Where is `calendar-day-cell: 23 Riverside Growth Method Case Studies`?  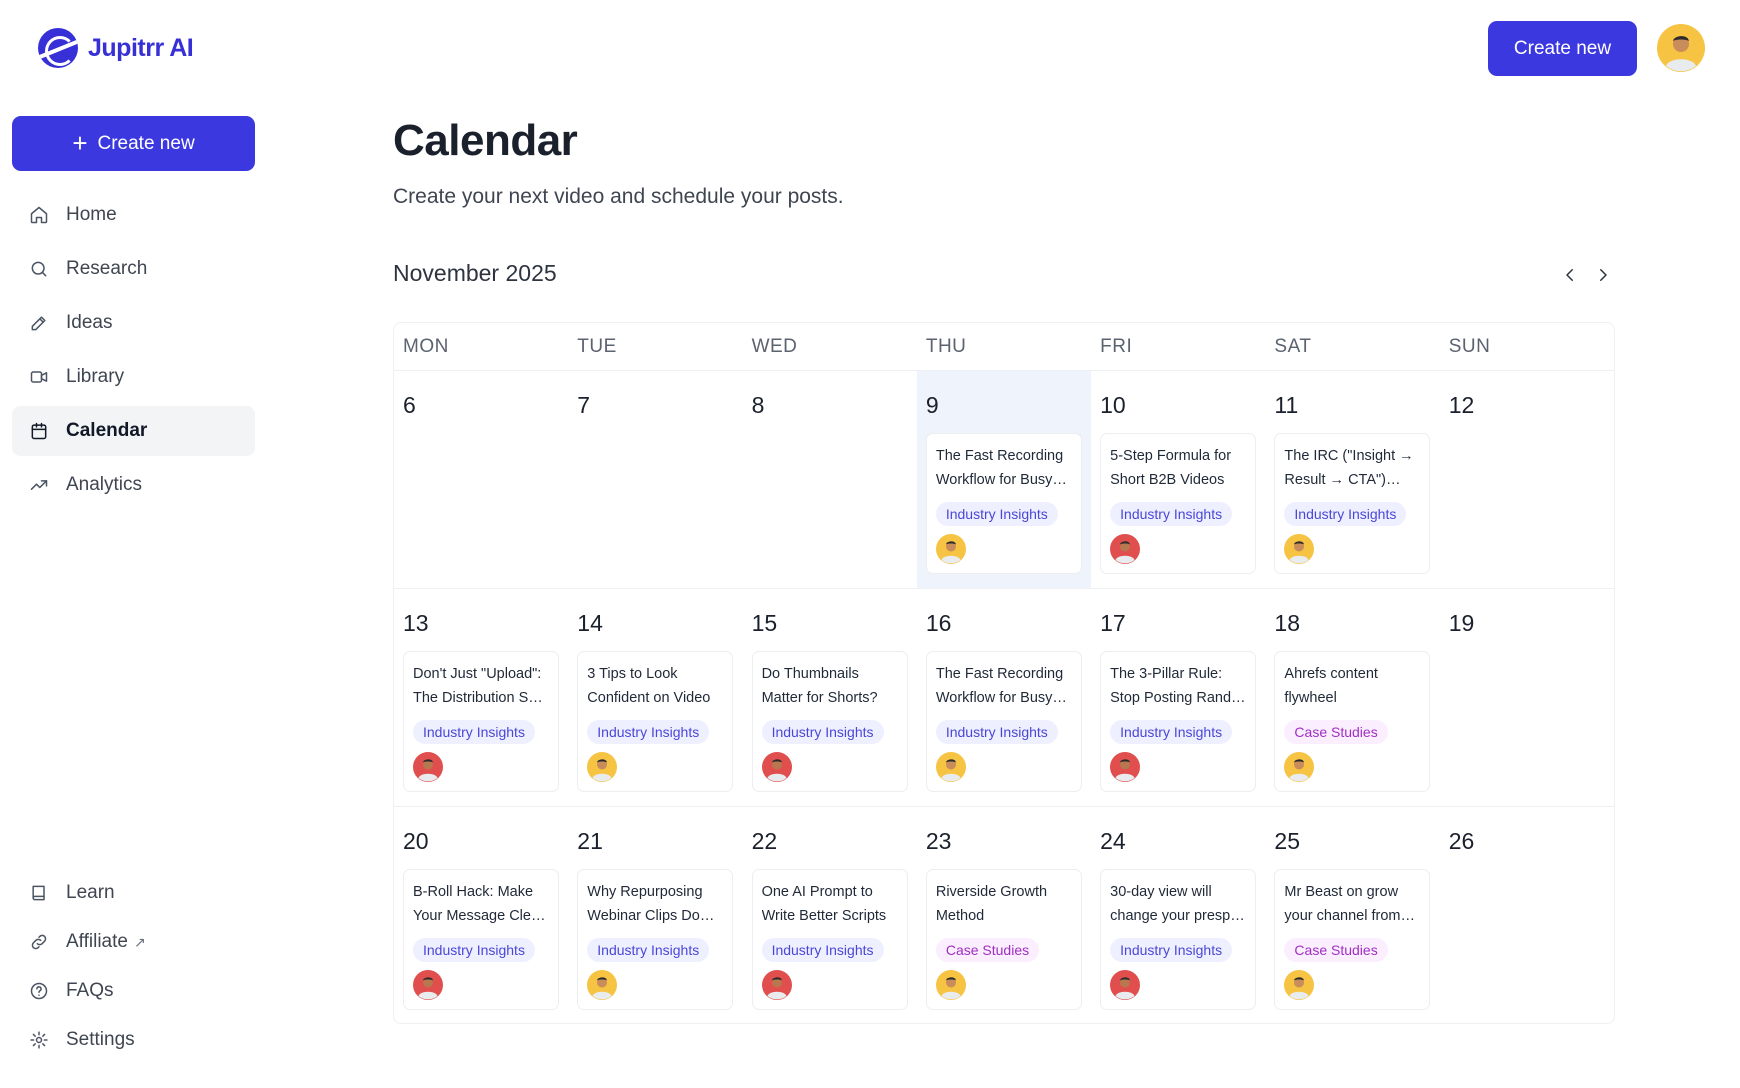 calendar-day-cell: 23 Riverside Growth Method Case Studies is located at coordinates (1004, 915).